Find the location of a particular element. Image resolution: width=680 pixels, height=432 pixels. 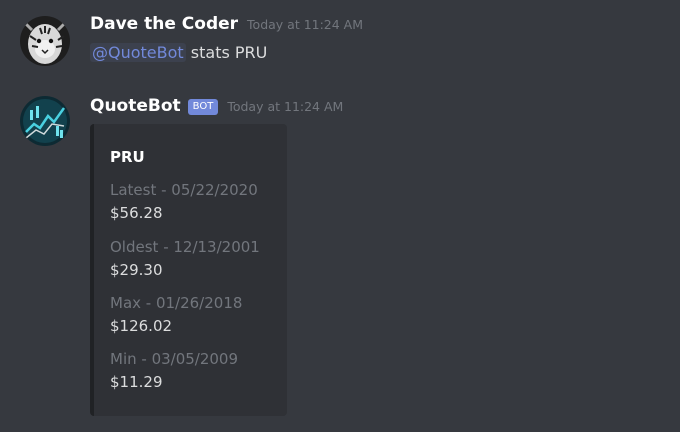

username: QuoteBot is located at coordinates (135, 106).